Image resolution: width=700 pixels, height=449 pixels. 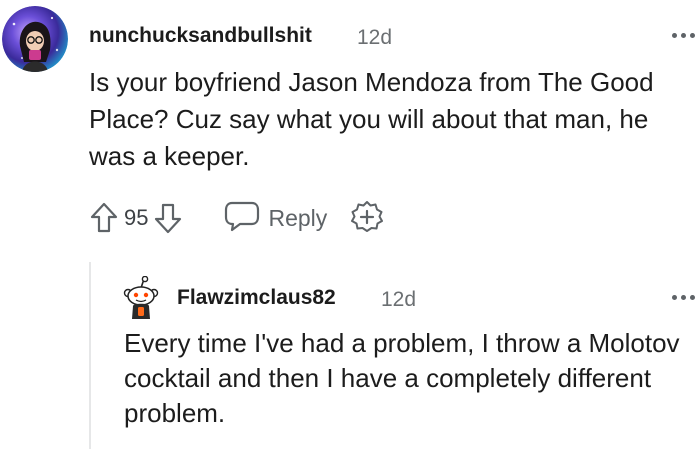 What do you see at coordinates (399, 299) in the screenshot?
I see `reply-age: 12d` at bounding box center [399, 299].